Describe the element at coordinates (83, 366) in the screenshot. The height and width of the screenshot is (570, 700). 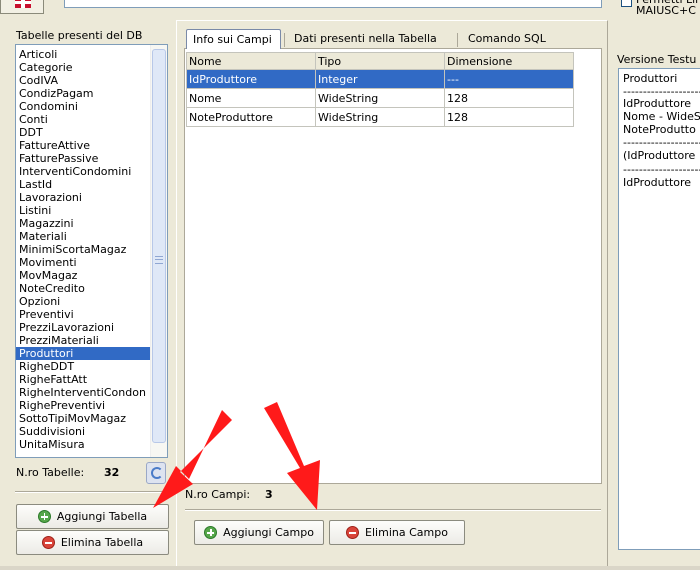
I see `list-item: RigheDDT` at that location.